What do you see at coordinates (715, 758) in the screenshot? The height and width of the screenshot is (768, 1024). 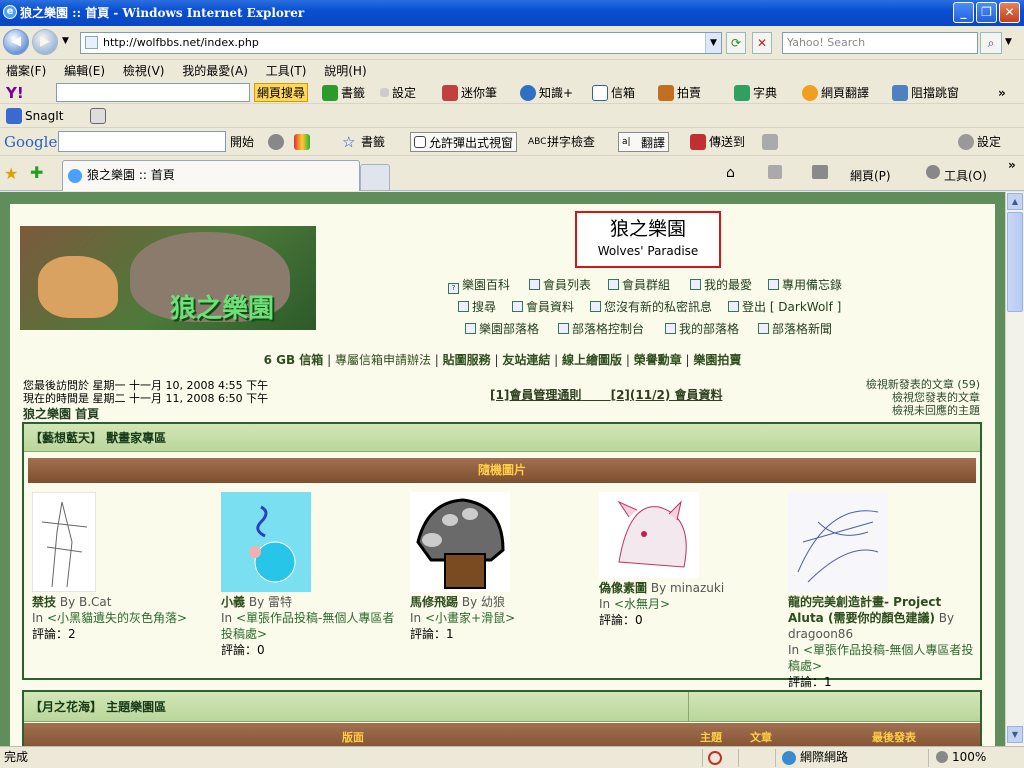 I see `protected-mode-icon` at bounding box center [715, 758].